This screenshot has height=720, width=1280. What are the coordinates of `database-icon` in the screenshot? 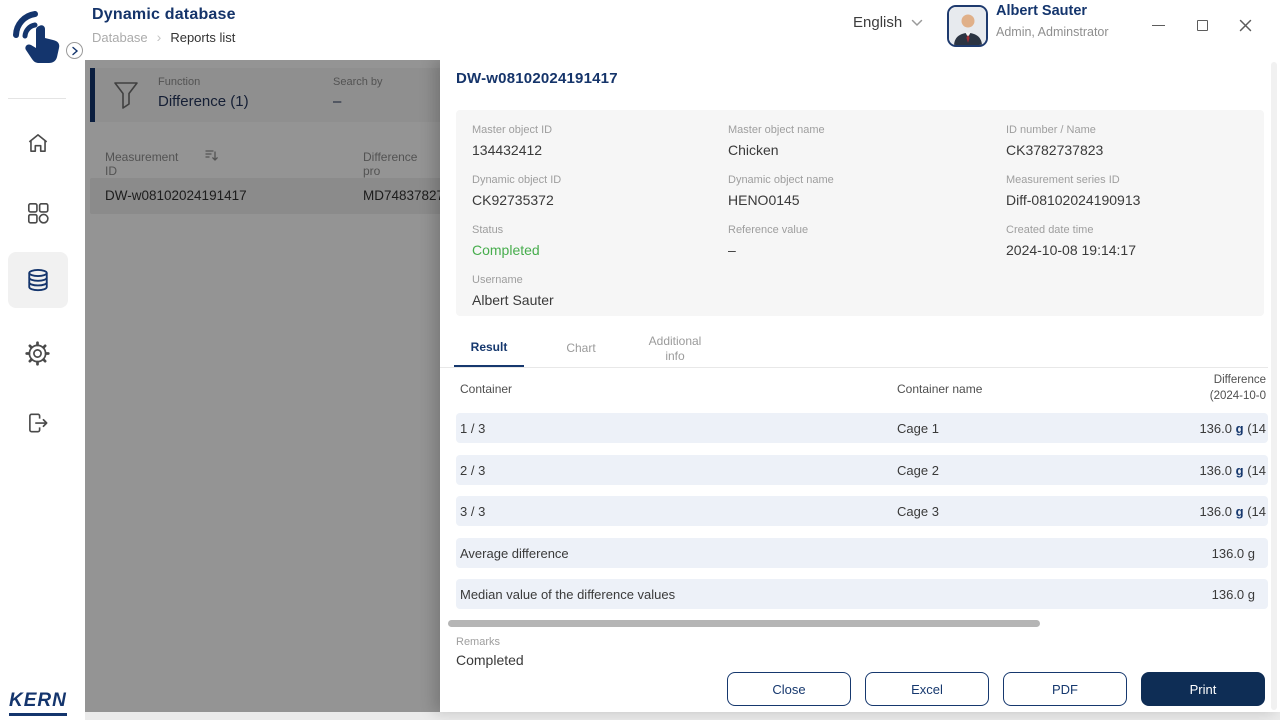 It's located at (38, 280).